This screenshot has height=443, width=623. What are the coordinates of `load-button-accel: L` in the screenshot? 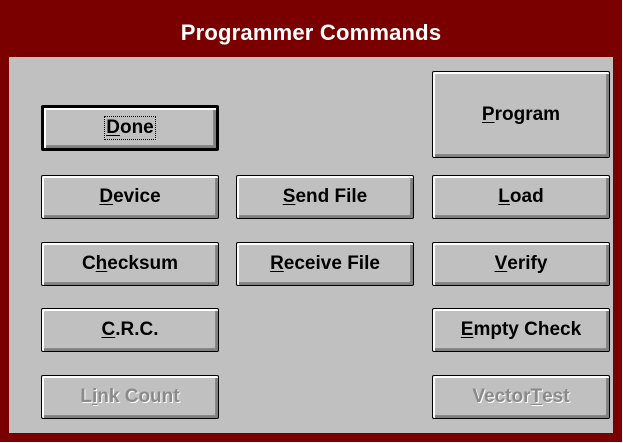 It's located at (504, 196).